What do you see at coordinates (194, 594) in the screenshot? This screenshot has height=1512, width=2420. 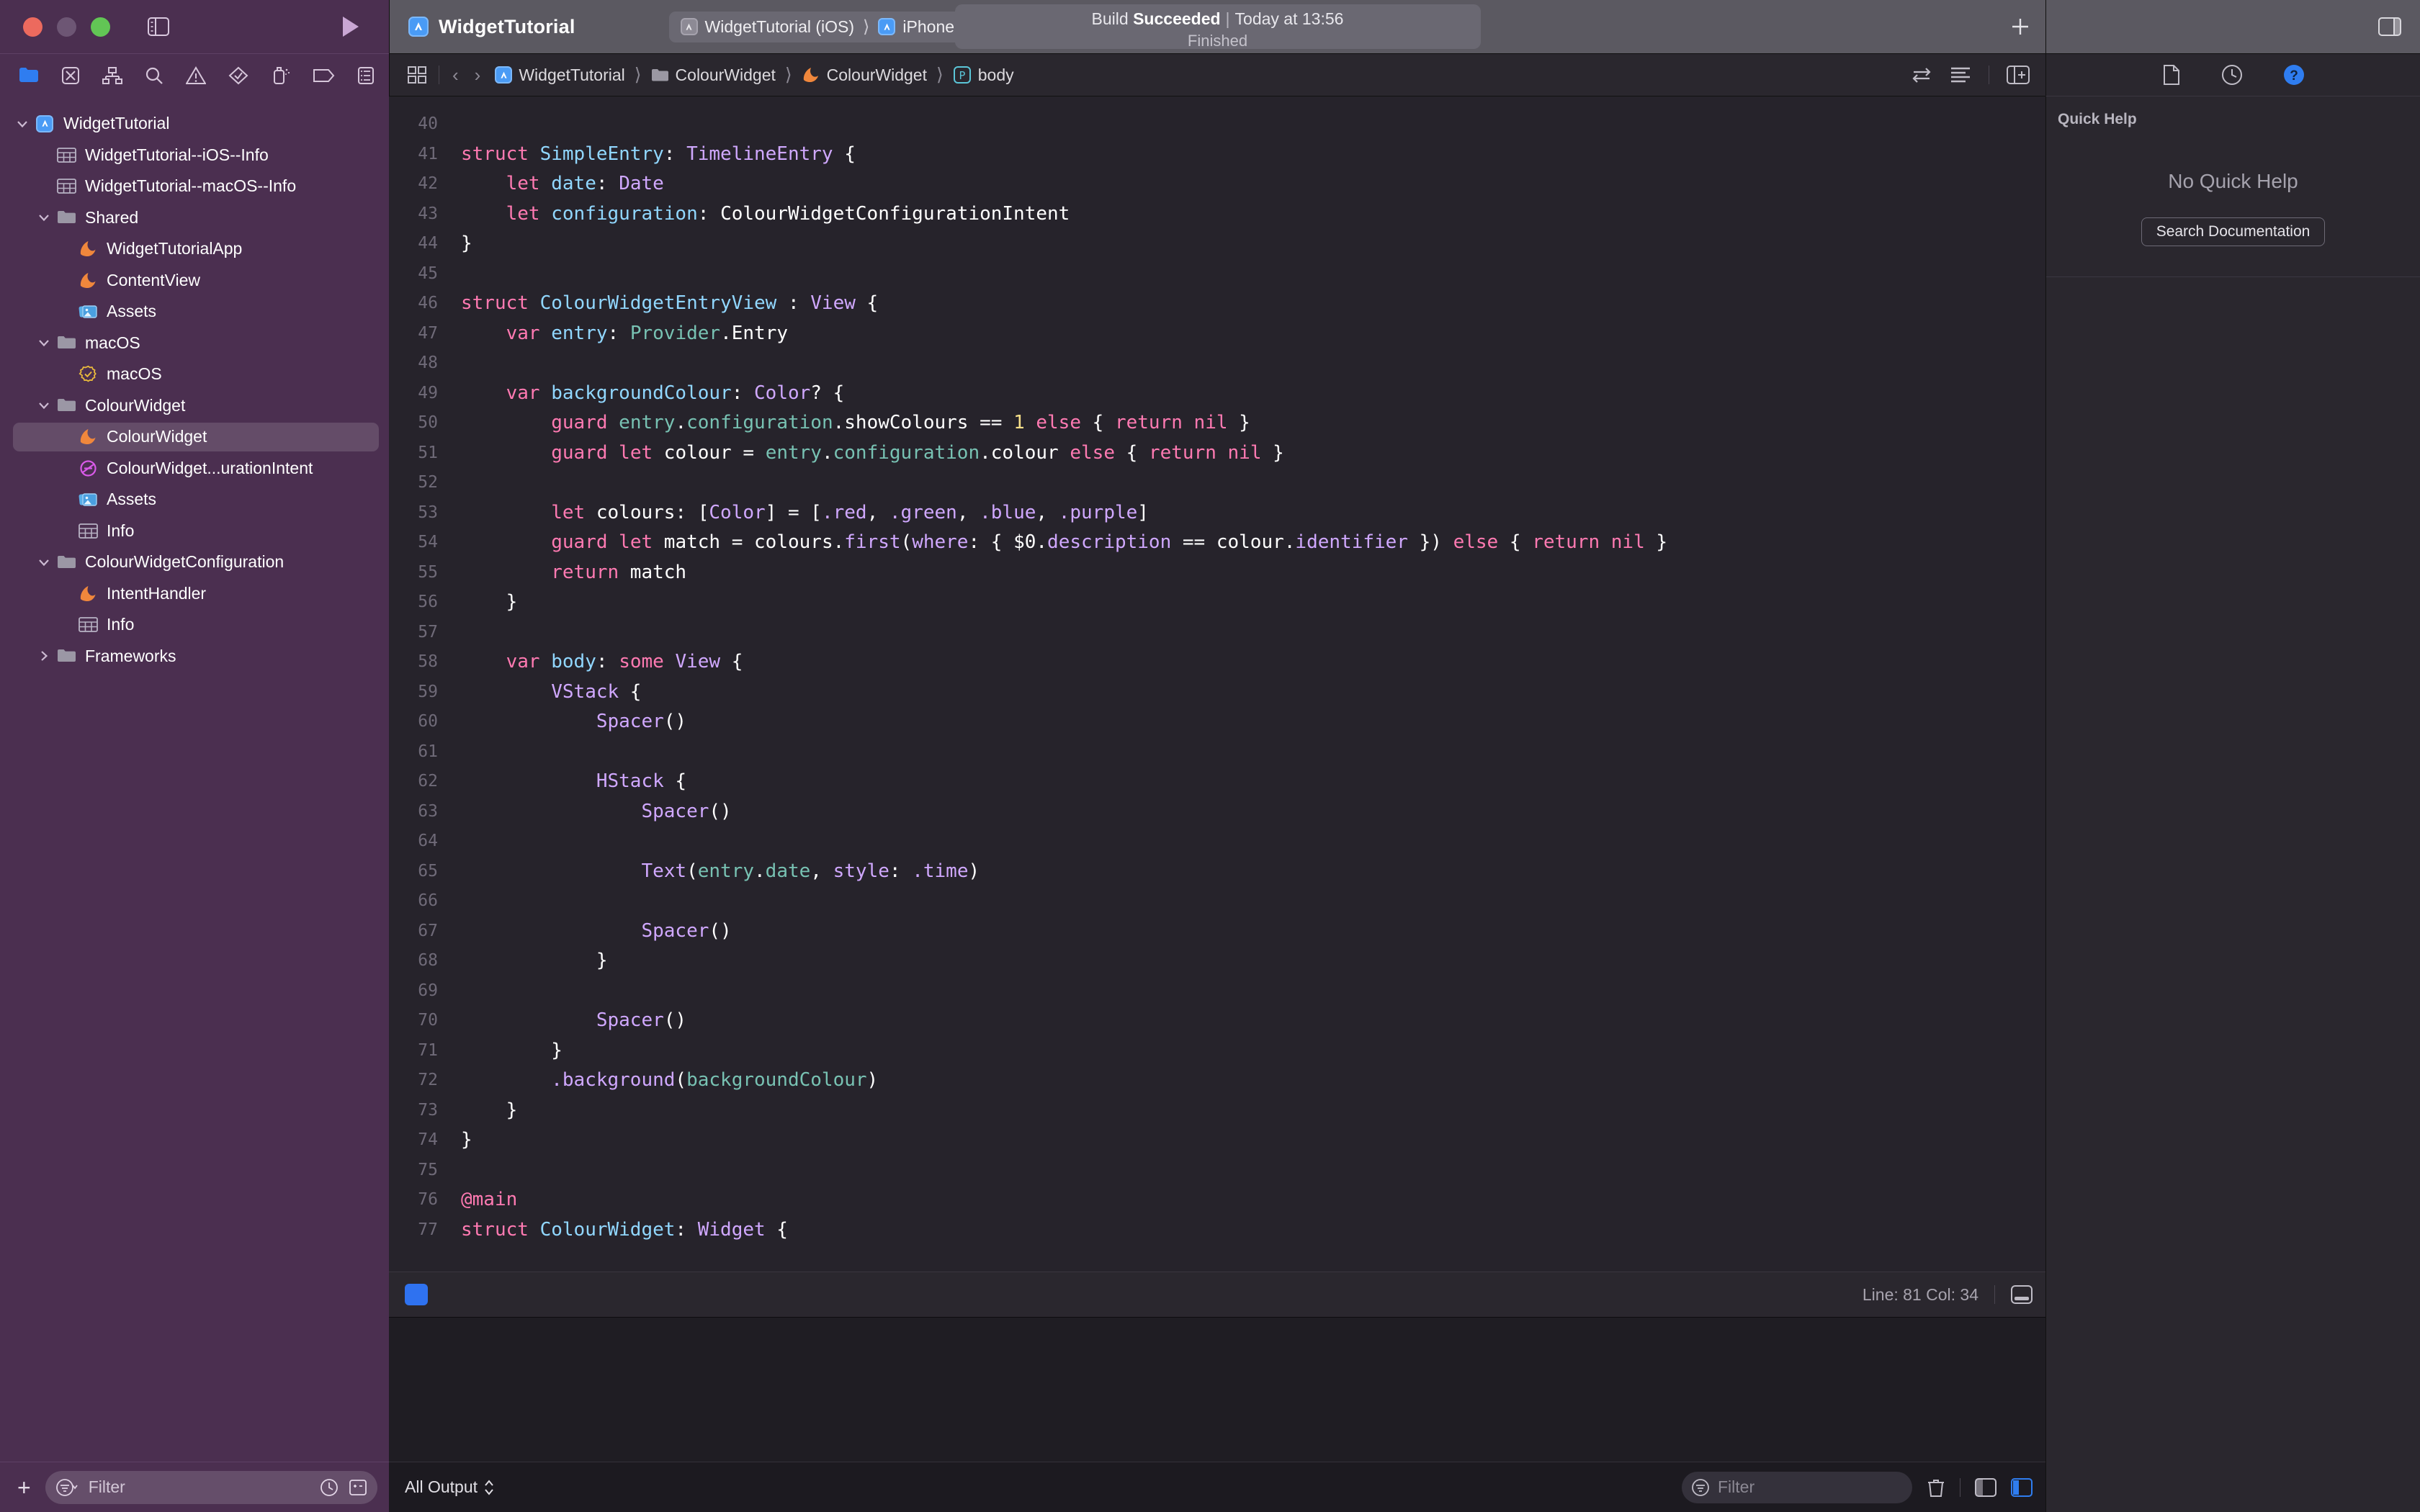 I see `tree-item-intenthandler: IntentHandler` at bounding box center [194, 594].